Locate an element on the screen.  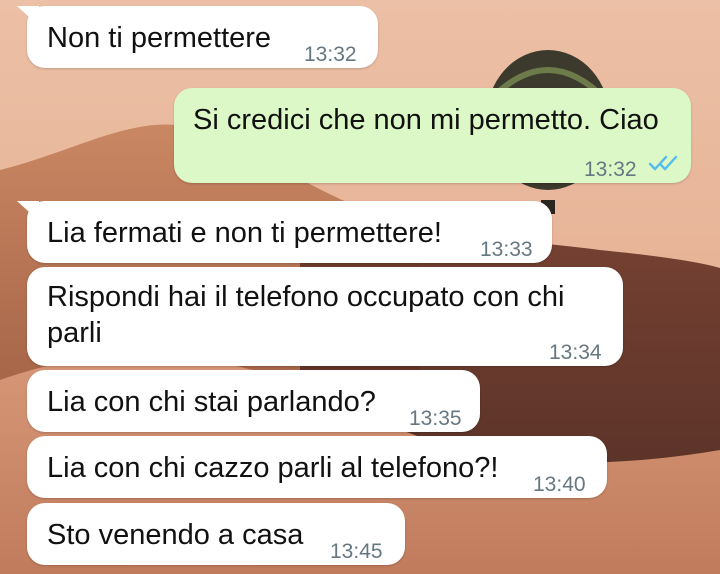
message-text: Lia con chi stai parlando? is located at coordinates (211, 402).